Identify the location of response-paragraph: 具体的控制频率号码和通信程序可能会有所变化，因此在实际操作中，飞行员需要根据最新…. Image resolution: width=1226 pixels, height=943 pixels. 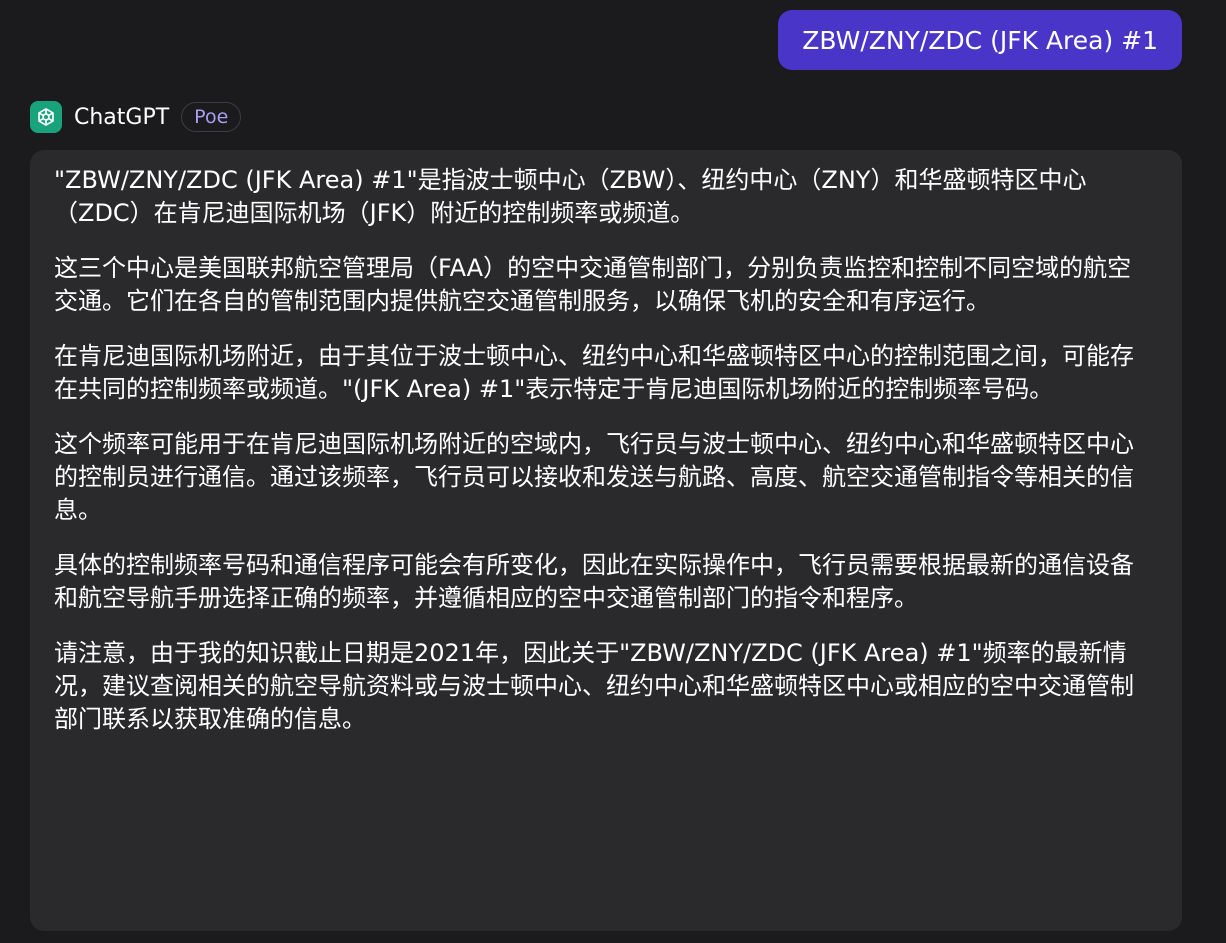
(594, 581).